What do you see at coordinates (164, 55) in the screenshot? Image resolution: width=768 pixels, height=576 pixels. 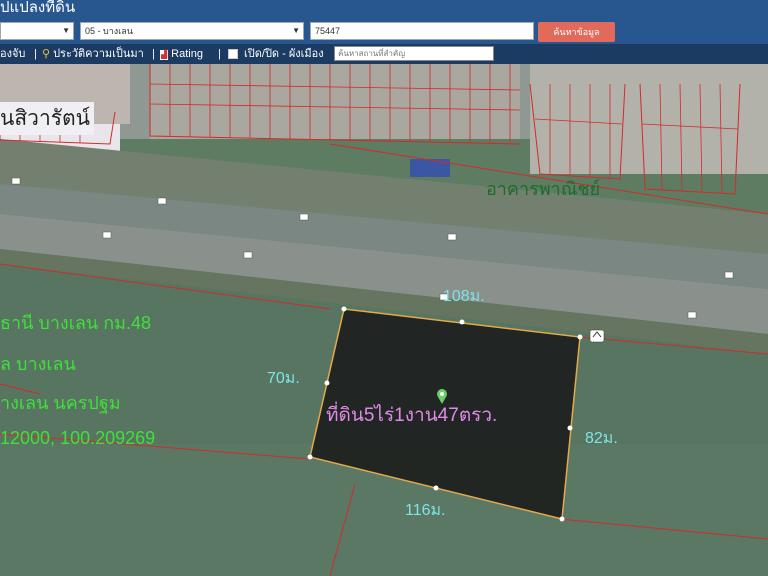 I see `chart-icon: ▟` at bounding box center [164, 55].